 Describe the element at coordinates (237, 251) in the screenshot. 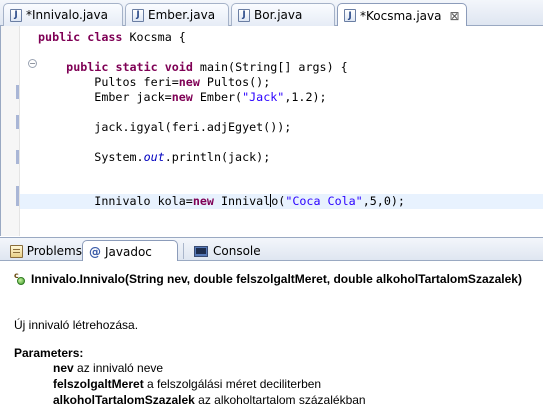

I see `tab-label: Console` at that location.